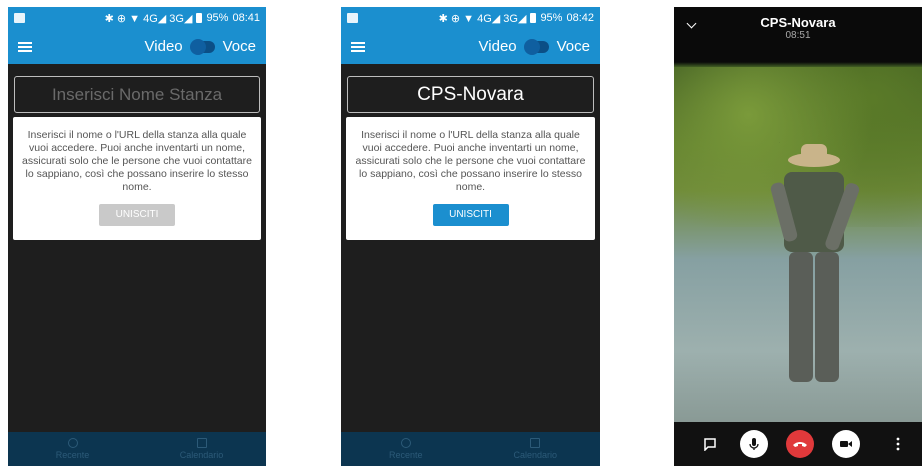 This screenshot has height=466, width=923. I want to click on microphone-button, so click(754, 444).